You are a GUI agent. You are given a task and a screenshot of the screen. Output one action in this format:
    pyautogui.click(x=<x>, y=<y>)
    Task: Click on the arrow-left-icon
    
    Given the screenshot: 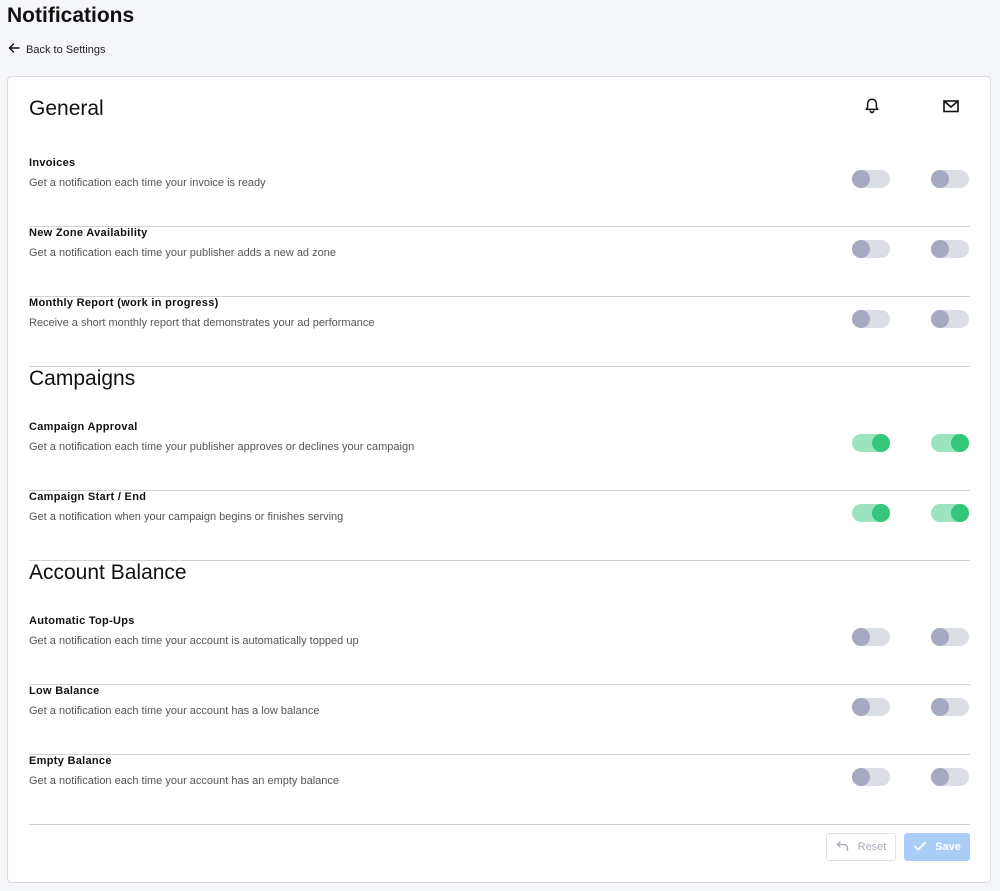 What is the action you would take?
    pyautogui.click(x=14, y=49)
    